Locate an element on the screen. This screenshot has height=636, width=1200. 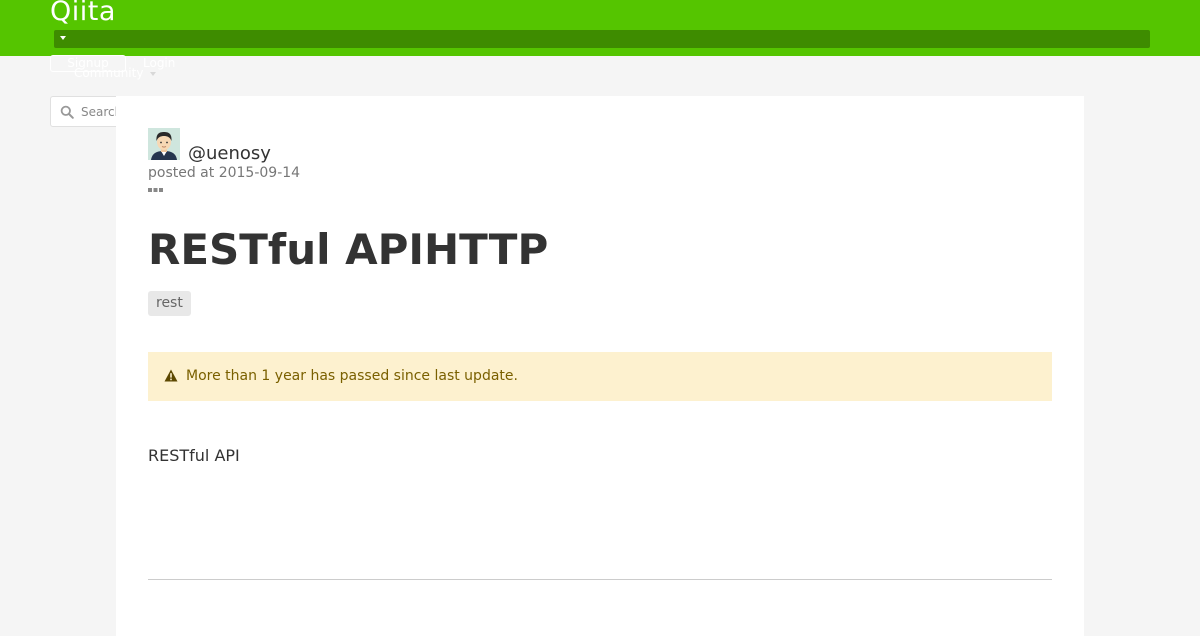
user-avatar-icon is located at coordinates (164, 144).